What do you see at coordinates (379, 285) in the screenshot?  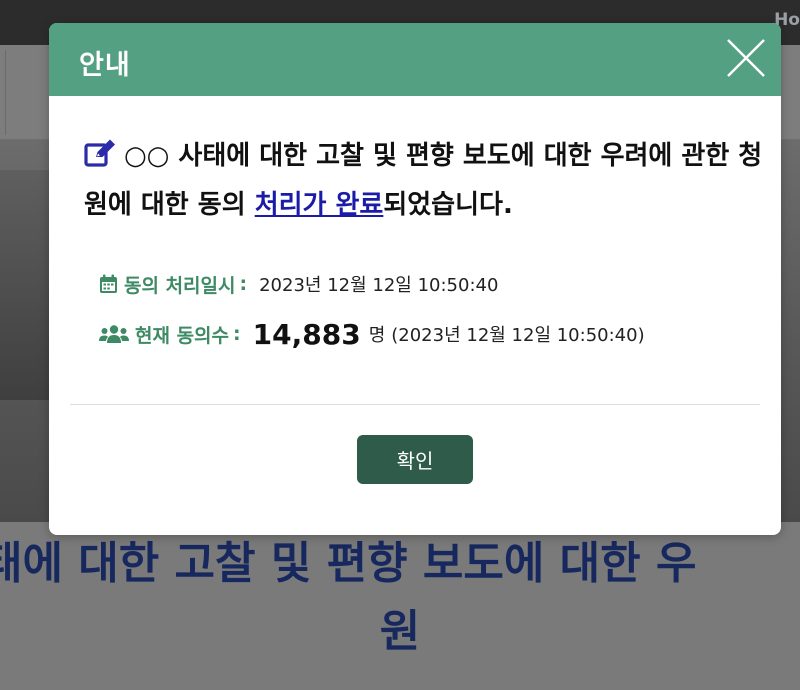 I see `processed-datetime-value: 2023년 12월 12일 10:50:40` at bounding box center [379, 285].